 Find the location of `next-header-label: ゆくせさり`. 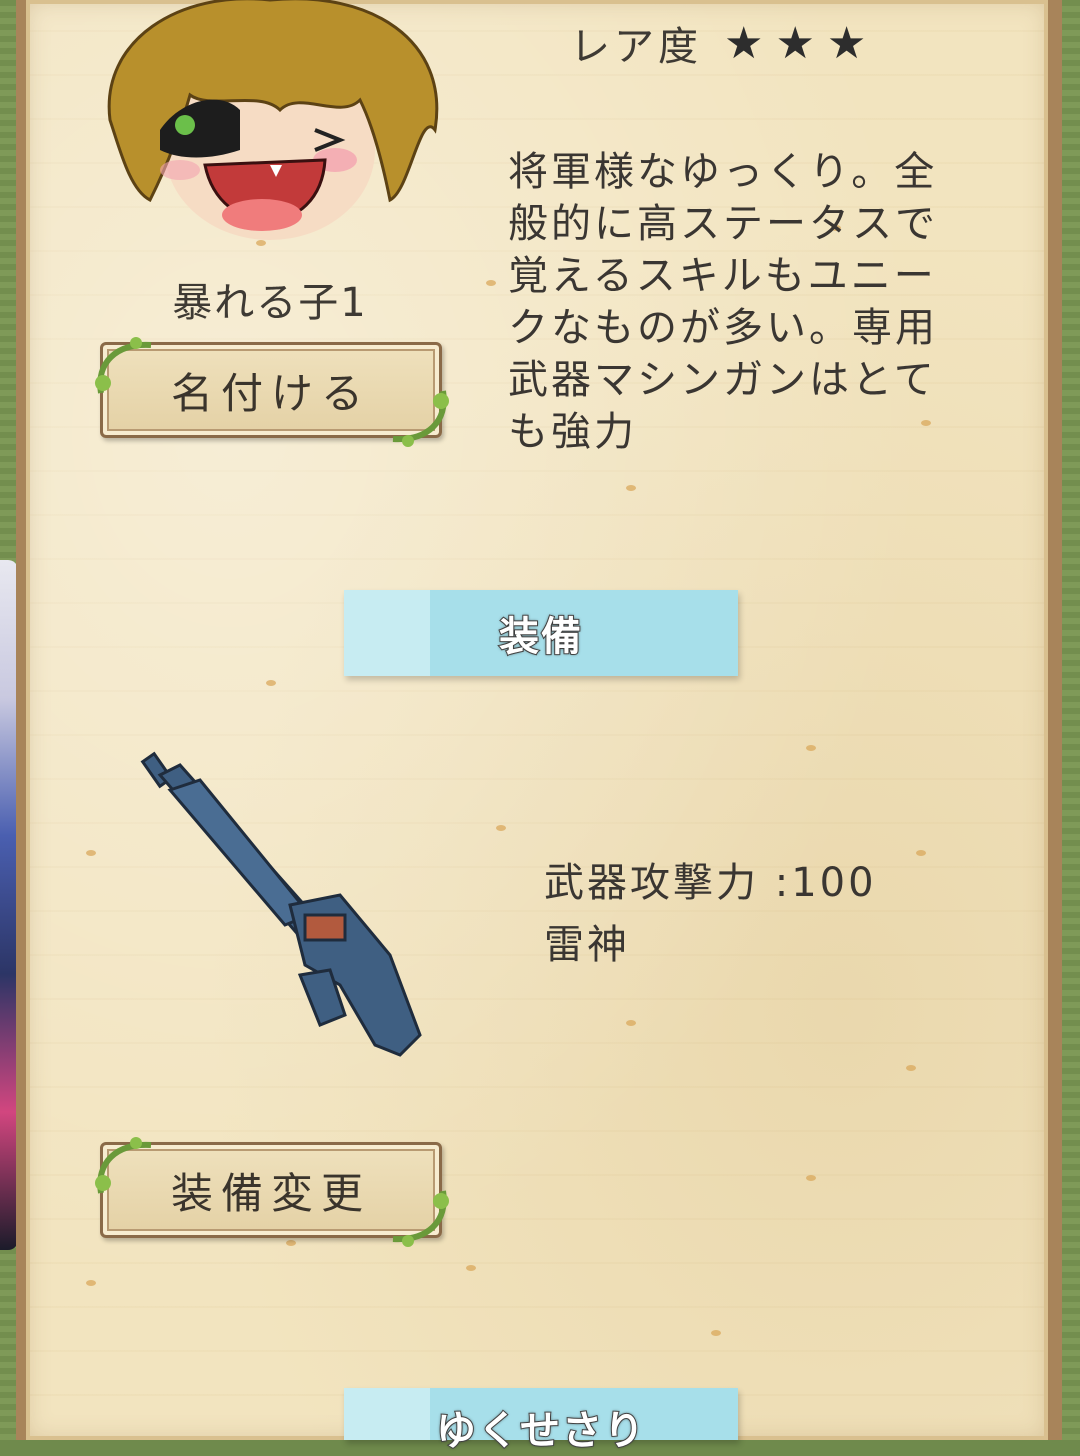

next-header-label: ゆくせさり is located at coordinates (540, 1431).